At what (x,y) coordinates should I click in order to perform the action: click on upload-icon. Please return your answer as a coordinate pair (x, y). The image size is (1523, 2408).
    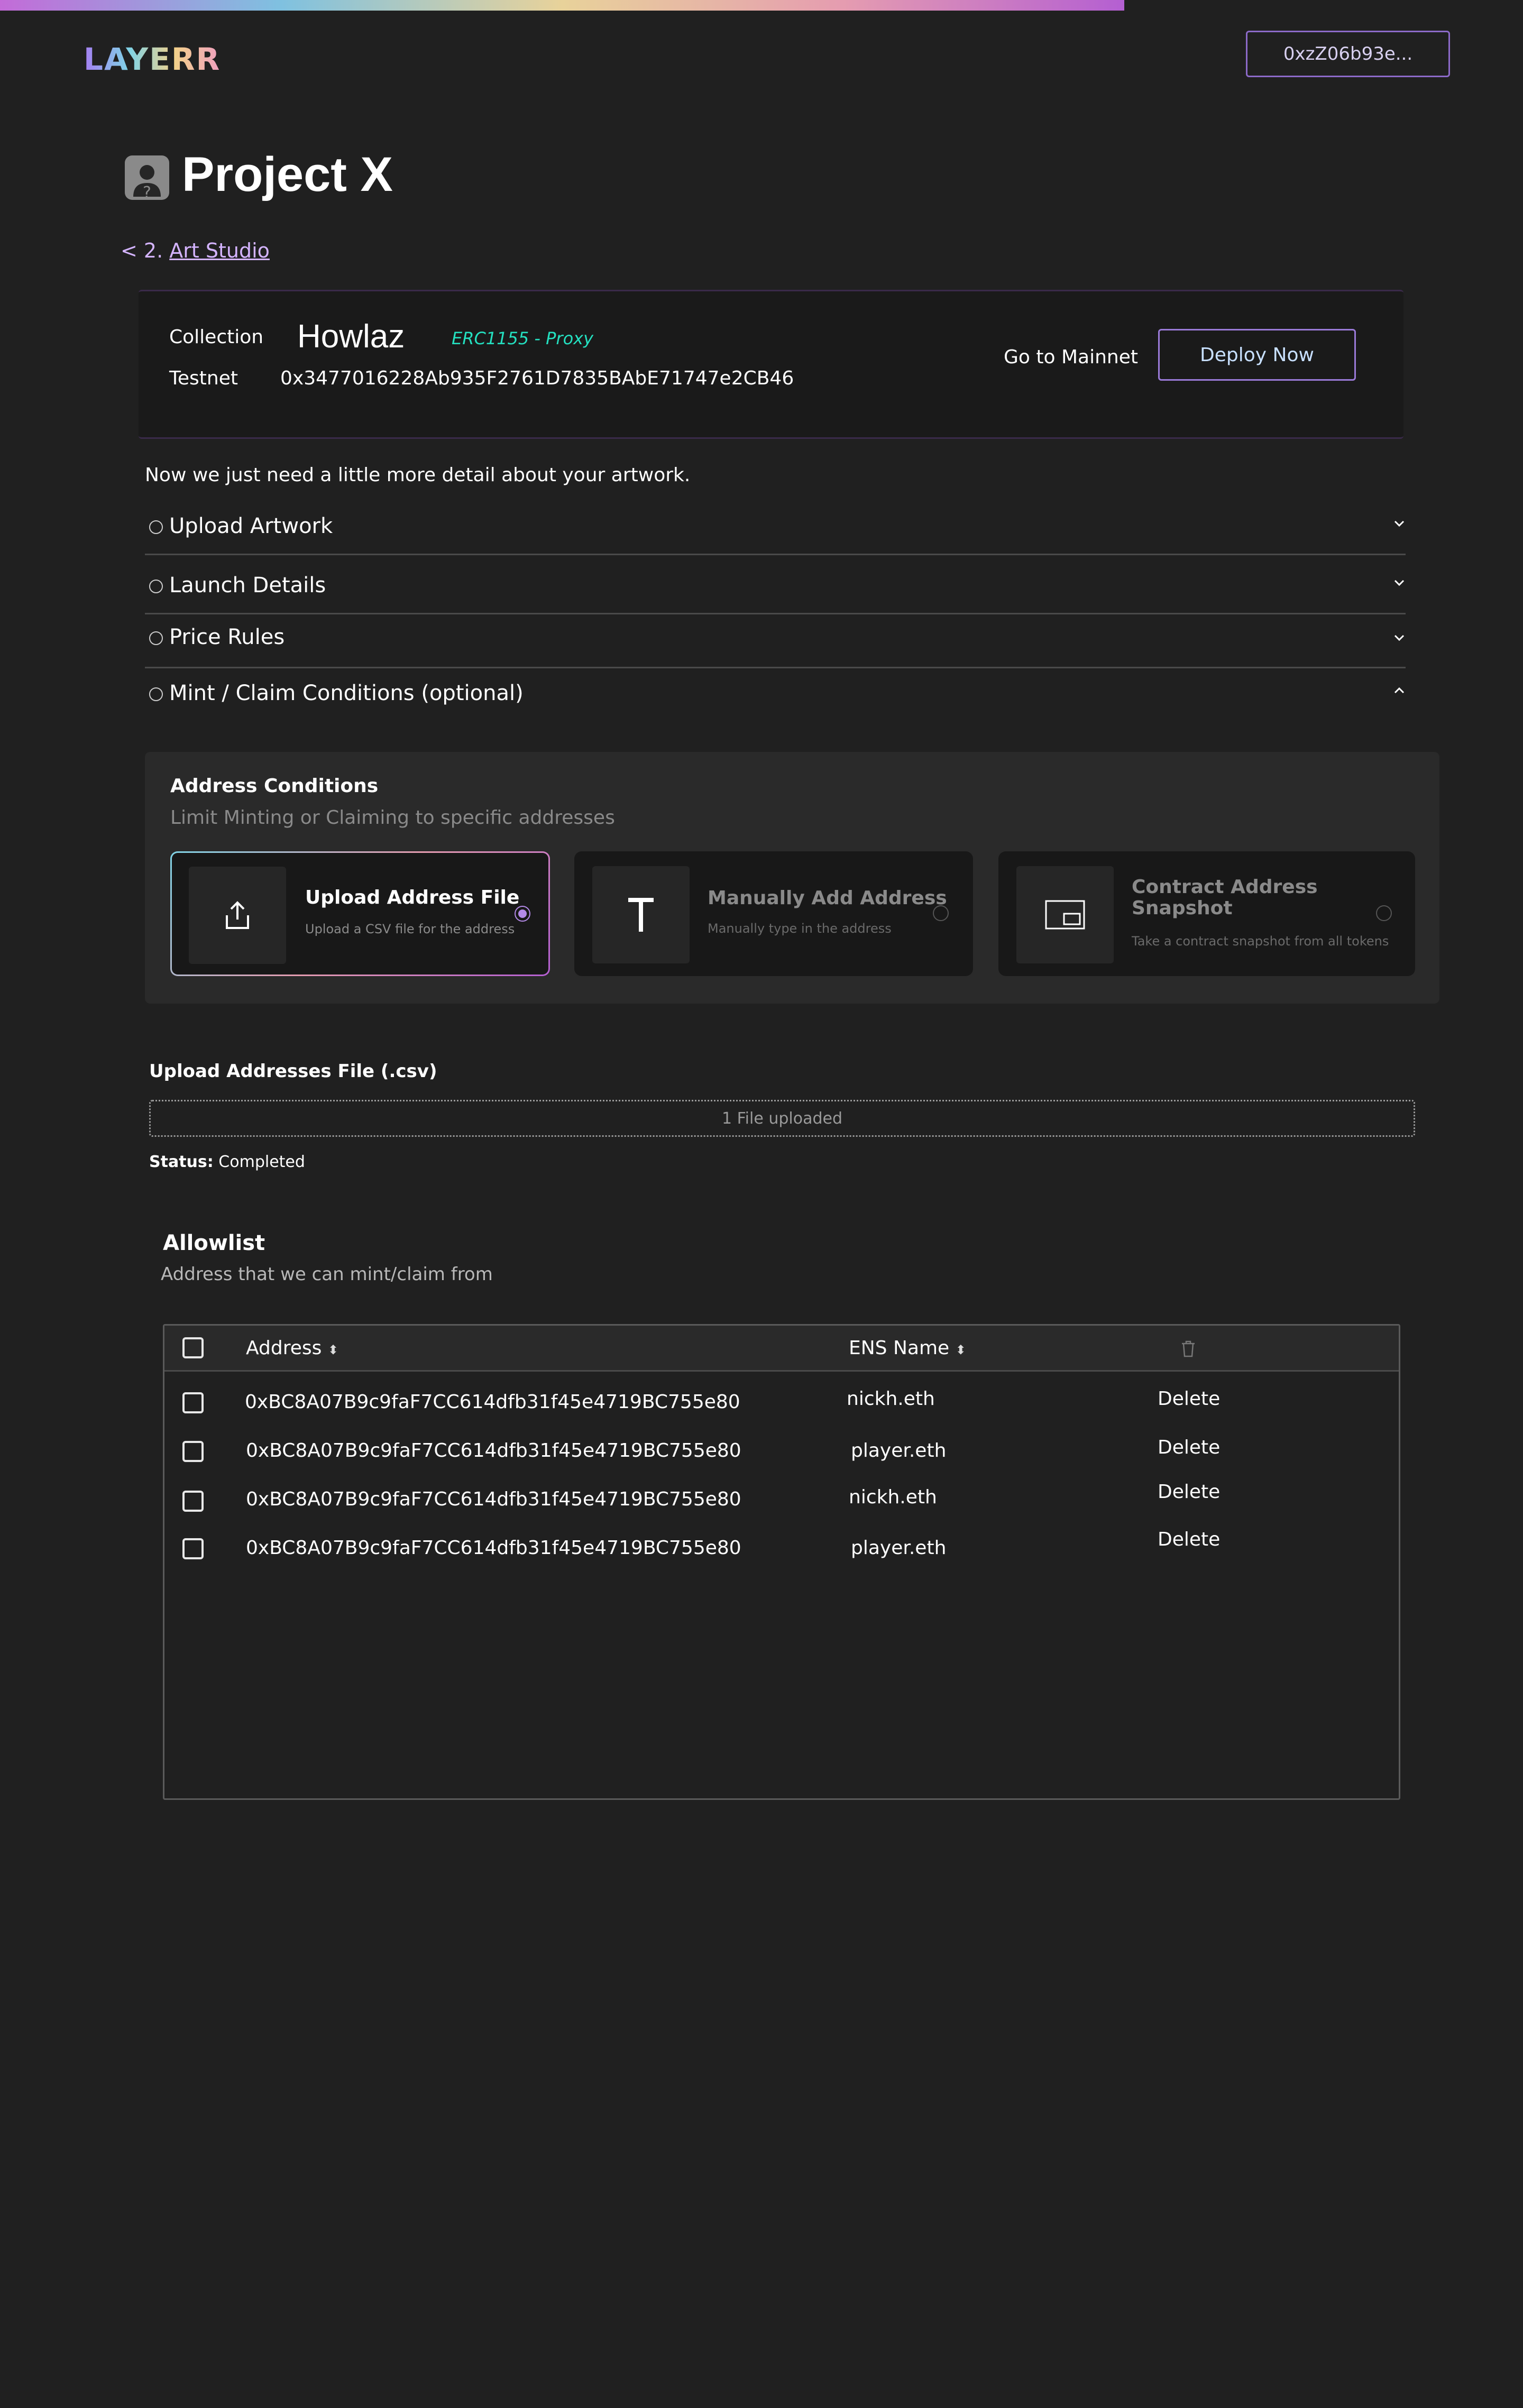
    Looking at the image, I should click on (237, 916).